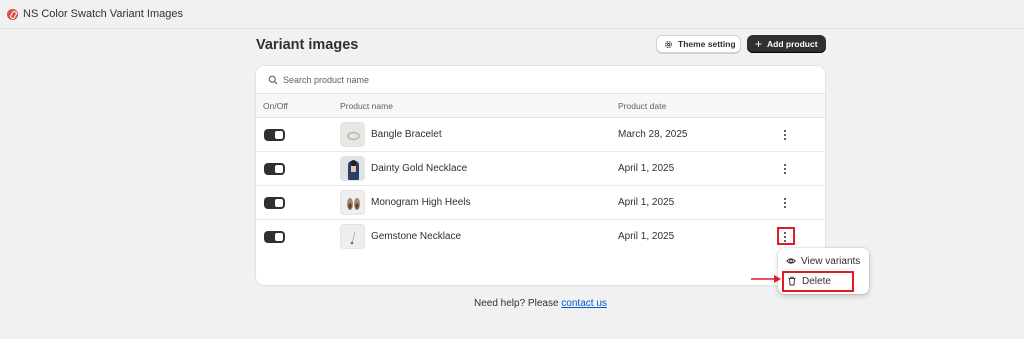 The height and width of the screenshot is (339, 1024). Describe the element at coordinates (540, 237) in the screenshot. I see `table-row: Gemstone Necklace April 1, 2025` at that location.